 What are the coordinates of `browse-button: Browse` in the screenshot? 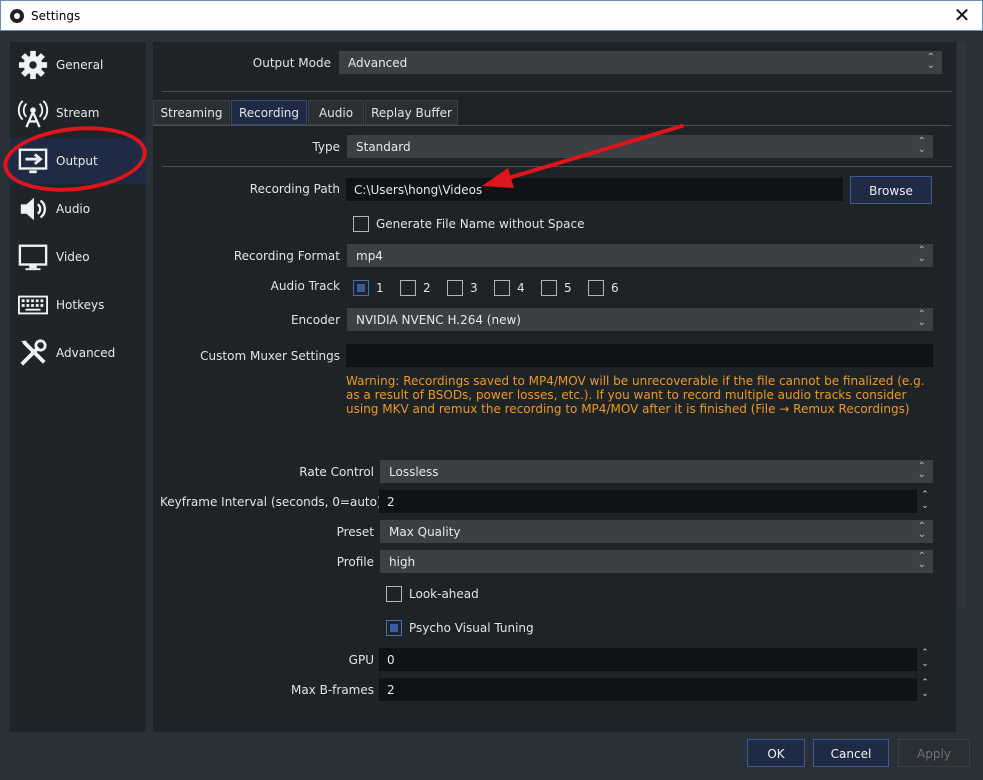 It's located at (891, 190).